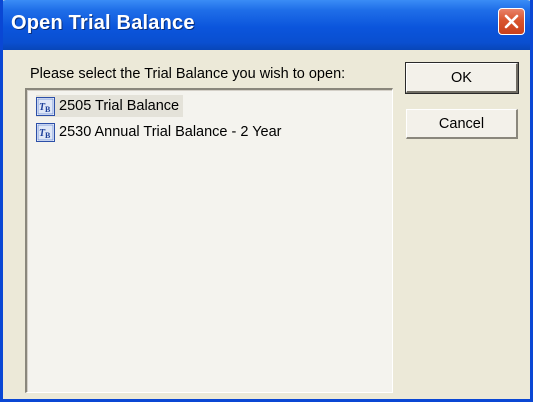 The width and height of the screenshot is (533, 402). What do you see at coordinates (119, 106) in the screenshot?
I see `list-item-label: 2505 Trial Balance` at bounding box center [119, 106].